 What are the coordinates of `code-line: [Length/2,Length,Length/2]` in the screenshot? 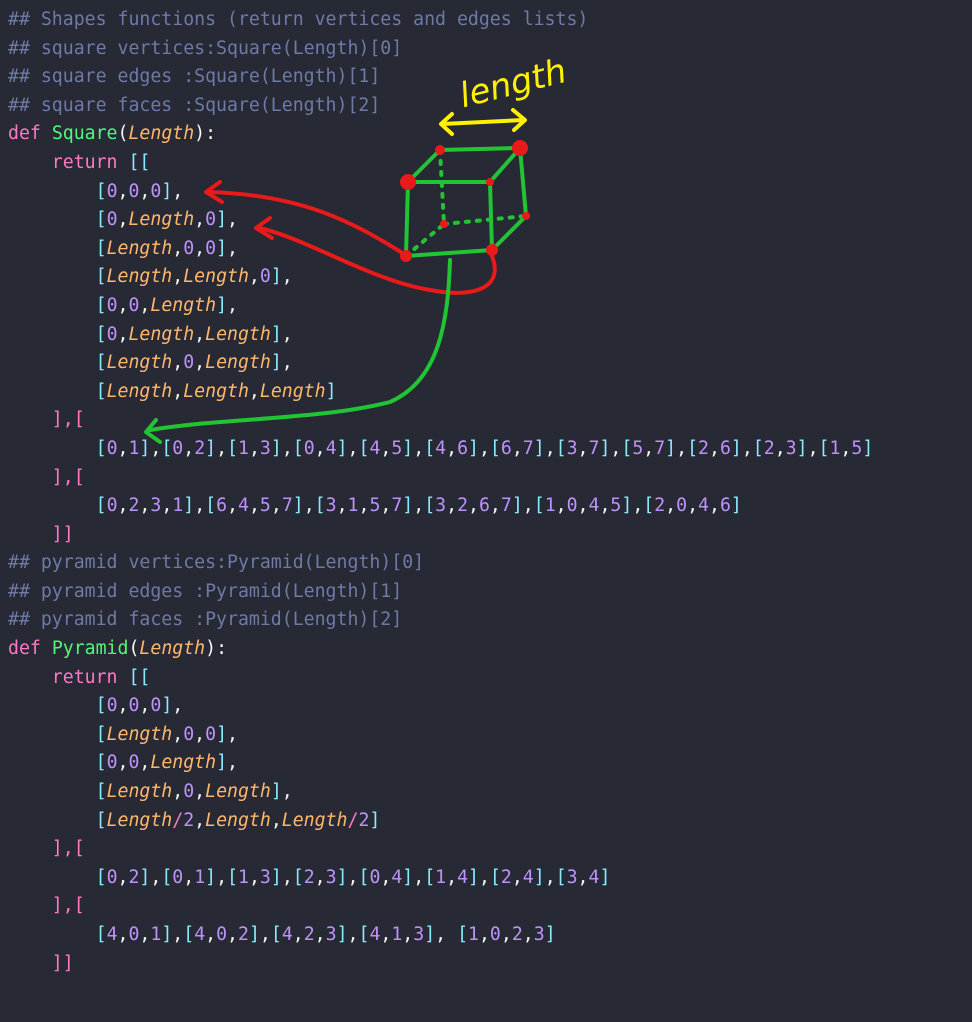 It's located at (440, 821).